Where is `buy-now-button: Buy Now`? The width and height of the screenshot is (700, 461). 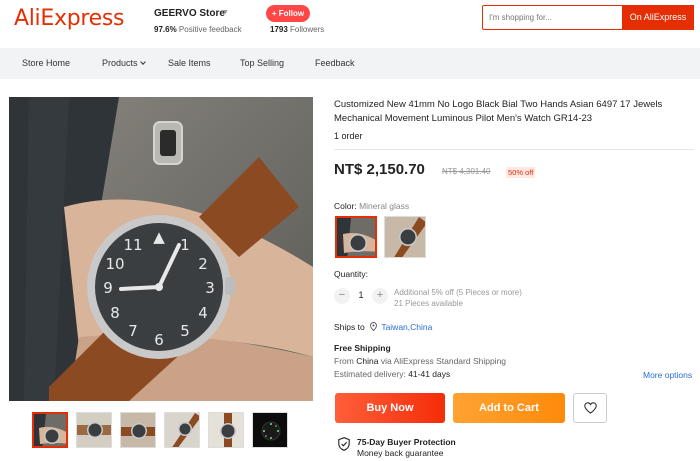 buy-now-button: Buy Now is located at coordinates (390, 408).